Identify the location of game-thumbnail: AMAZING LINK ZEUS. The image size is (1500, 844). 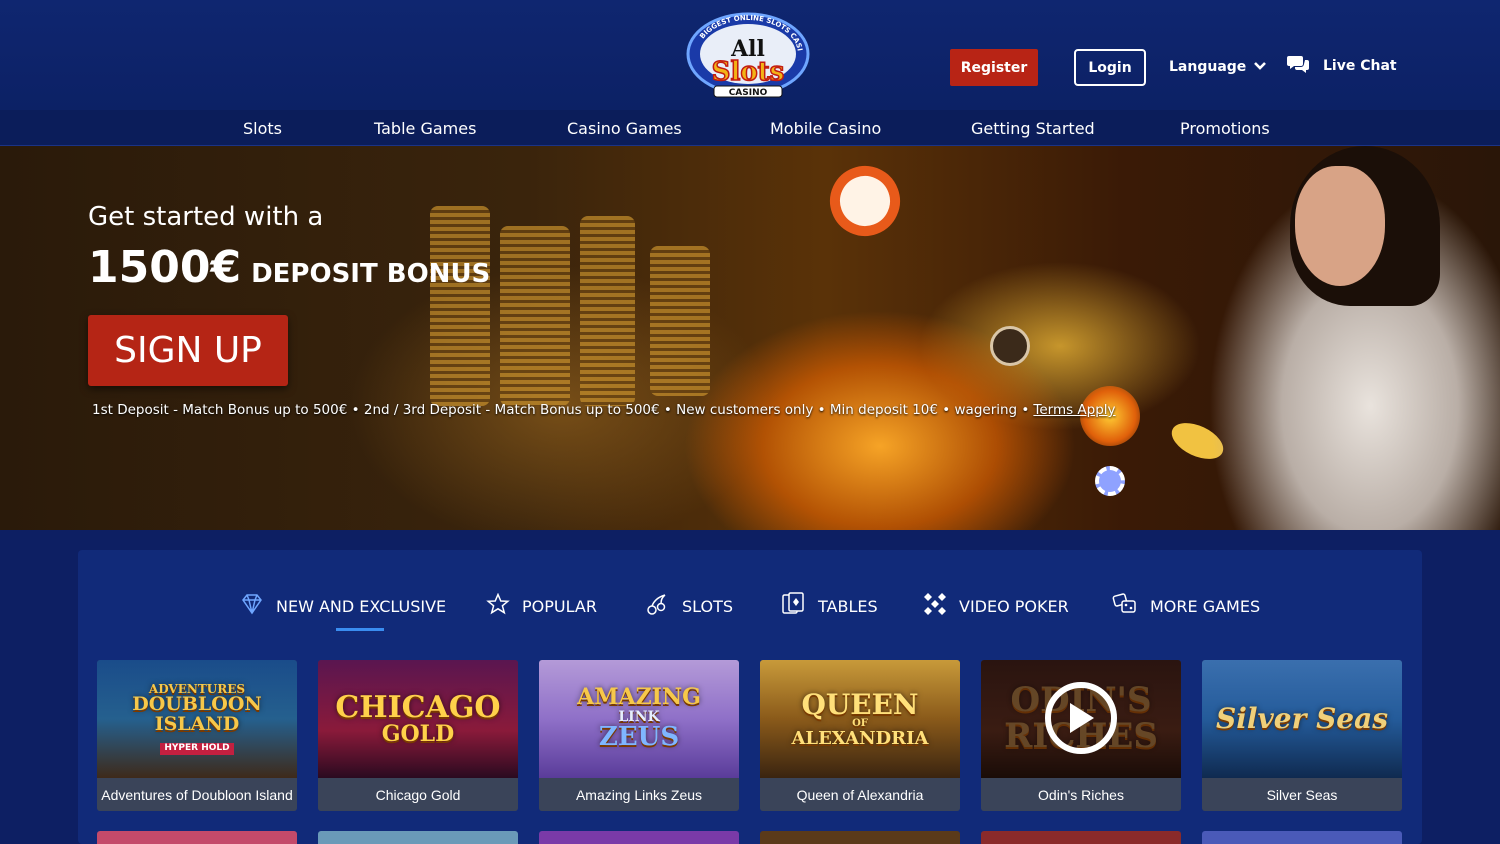
(639, 719).